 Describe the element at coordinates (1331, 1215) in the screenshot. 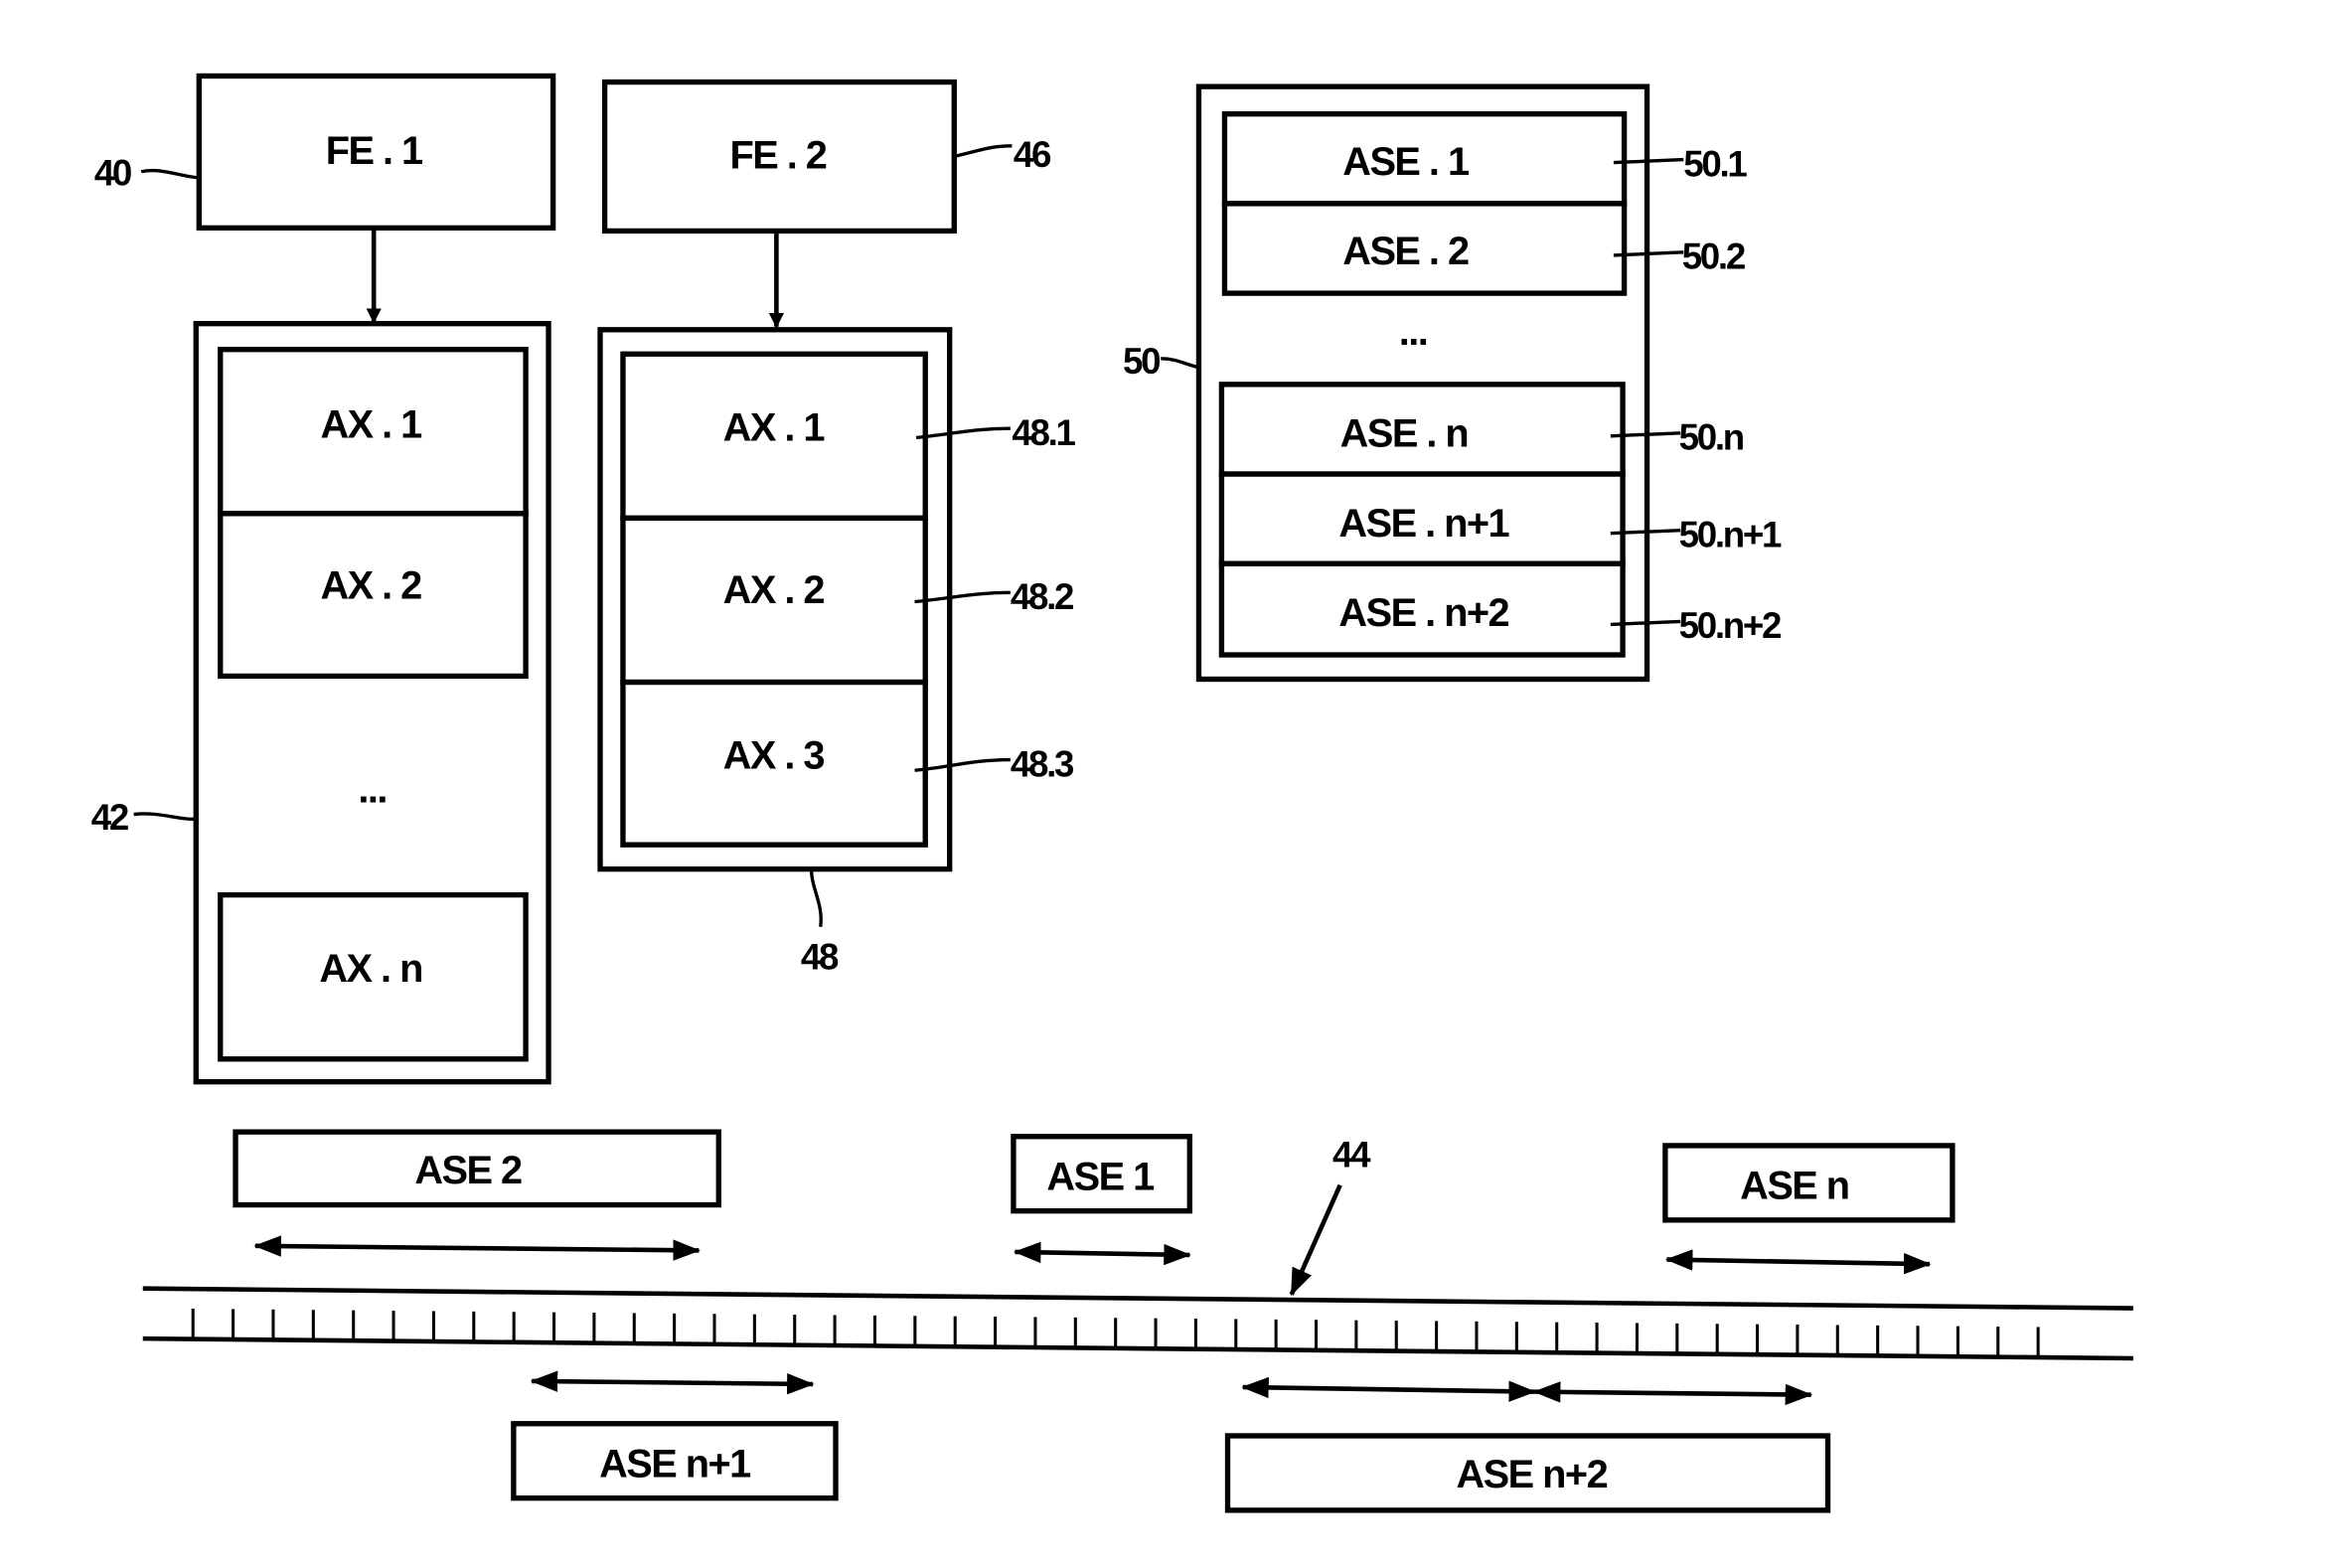

I see `ref-44: 44` at that location.